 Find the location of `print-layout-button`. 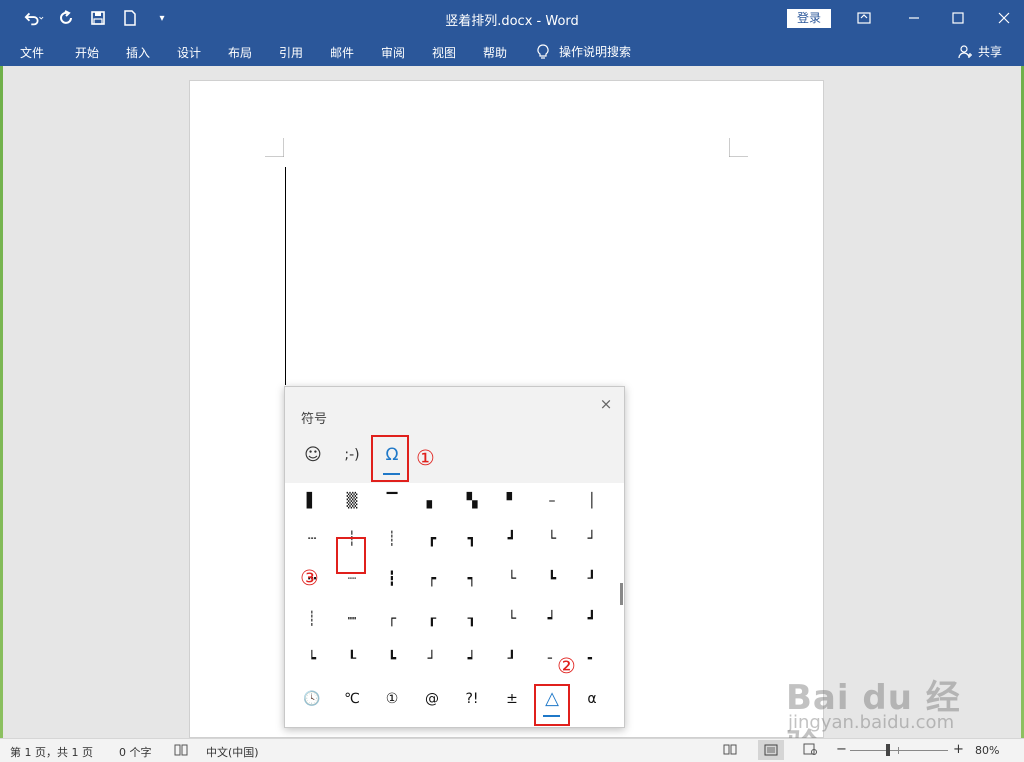

print-layout-button is located at coordinates (771, 750).